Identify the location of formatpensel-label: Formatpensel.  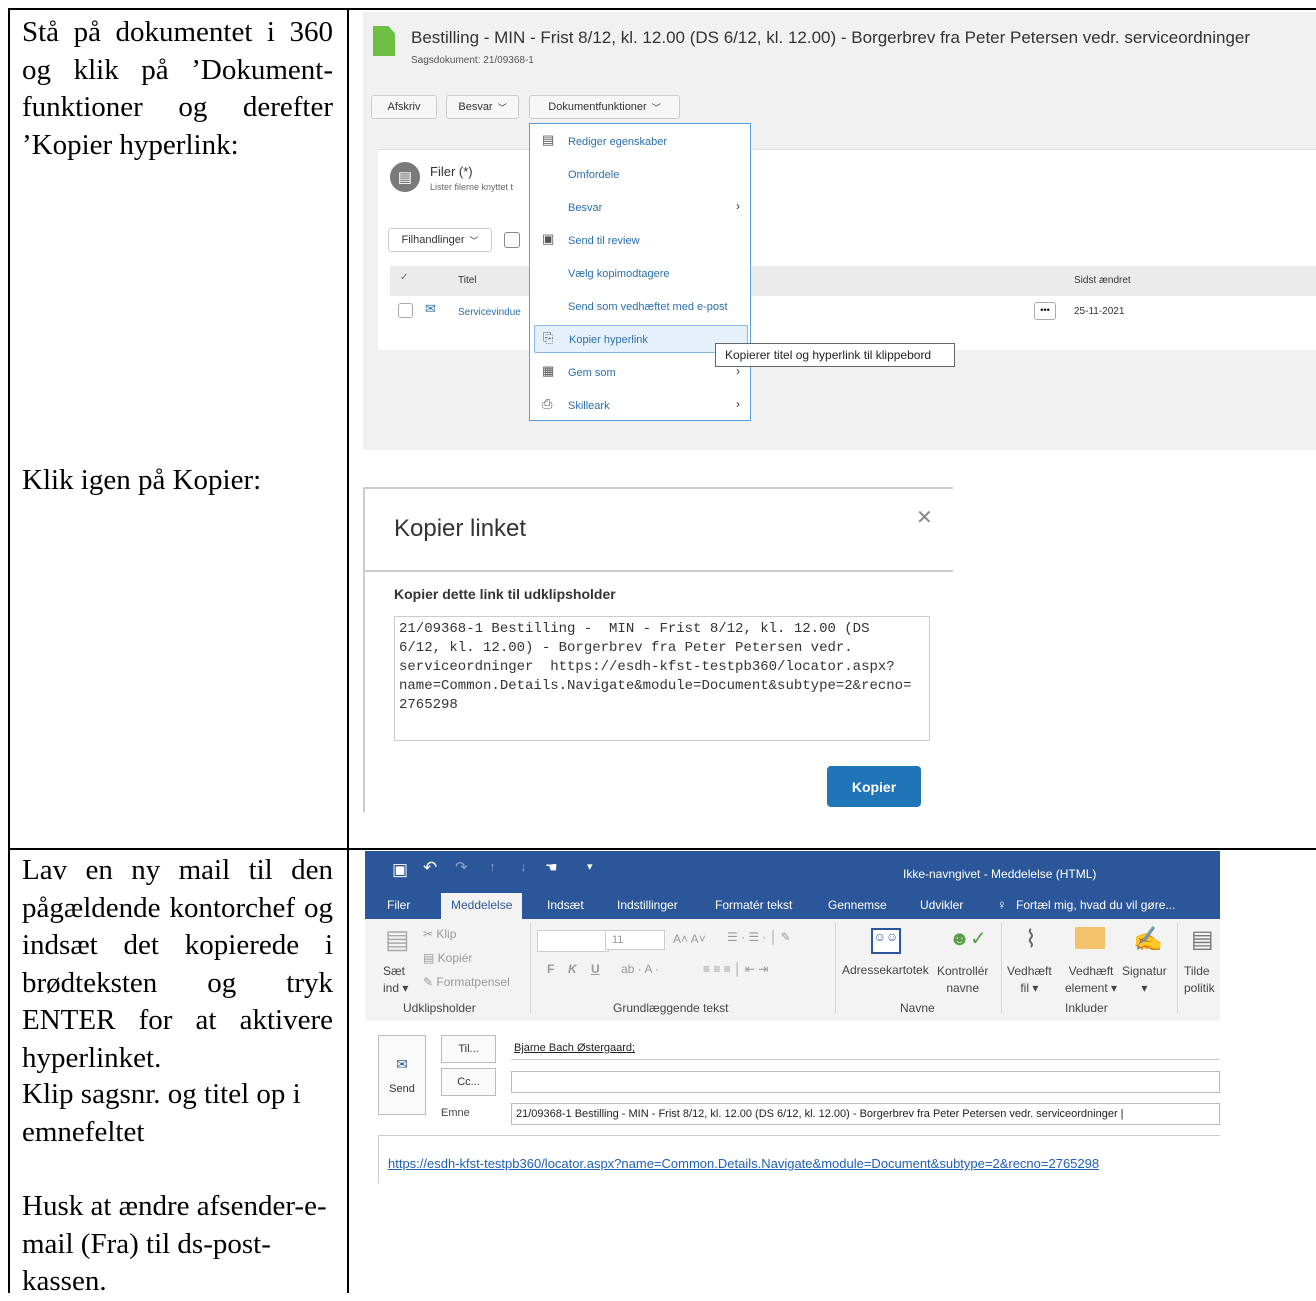
(473, 982).